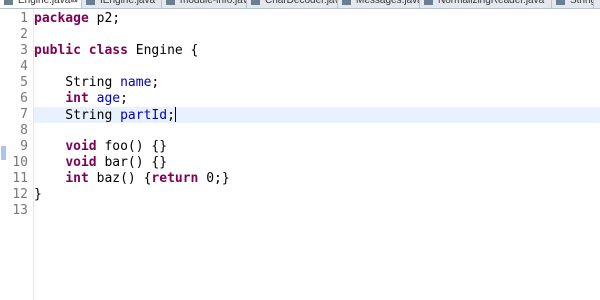 The height and width of the screenshot is (300, 600). Describe the element at coordinates (175, 178) in the screenshot. I see `keyword-token: return` at that location.